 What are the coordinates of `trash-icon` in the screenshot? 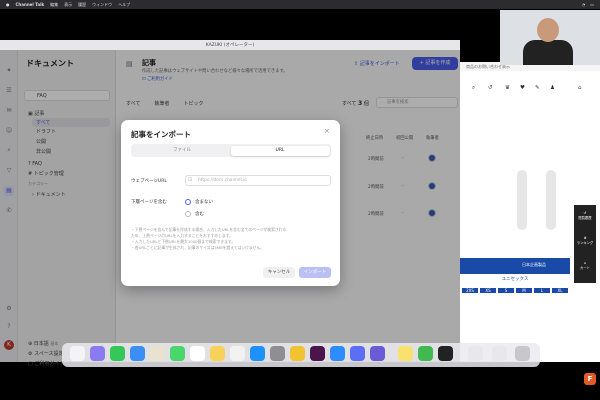 It's located at (522, 353).